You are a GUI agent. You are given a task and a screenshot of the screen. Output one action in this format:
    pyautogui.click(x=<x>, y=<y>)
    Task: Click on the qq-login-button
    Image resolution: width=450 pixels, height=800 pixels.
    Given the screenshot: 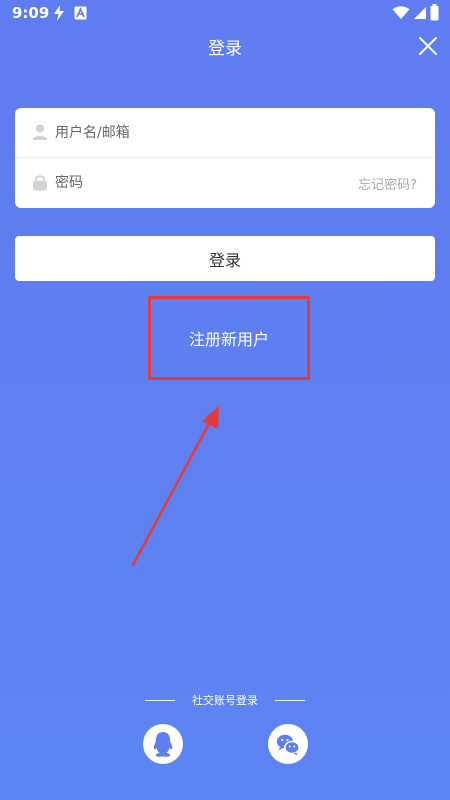 What is the action you would take?
    pyautogui.click(x=163, y=744)
    